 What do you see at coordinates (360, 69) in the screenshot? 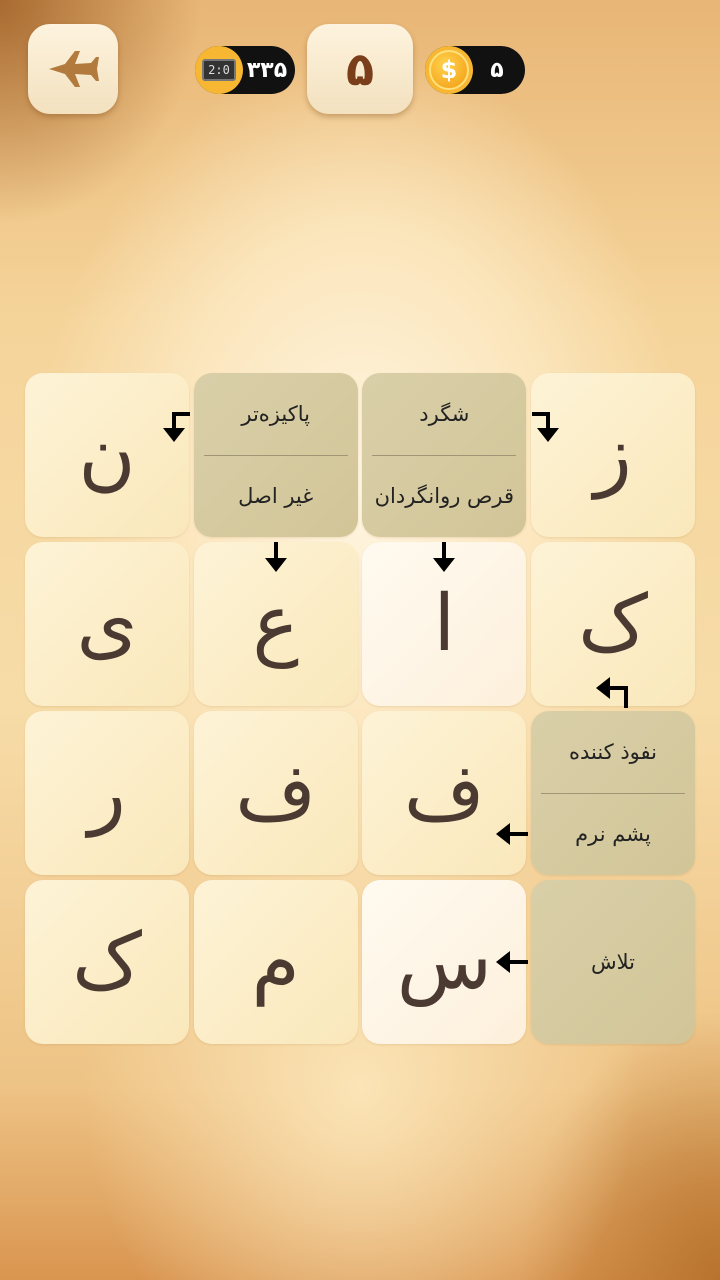
I see `level-number: ۵` at bounding box center [360, 69].